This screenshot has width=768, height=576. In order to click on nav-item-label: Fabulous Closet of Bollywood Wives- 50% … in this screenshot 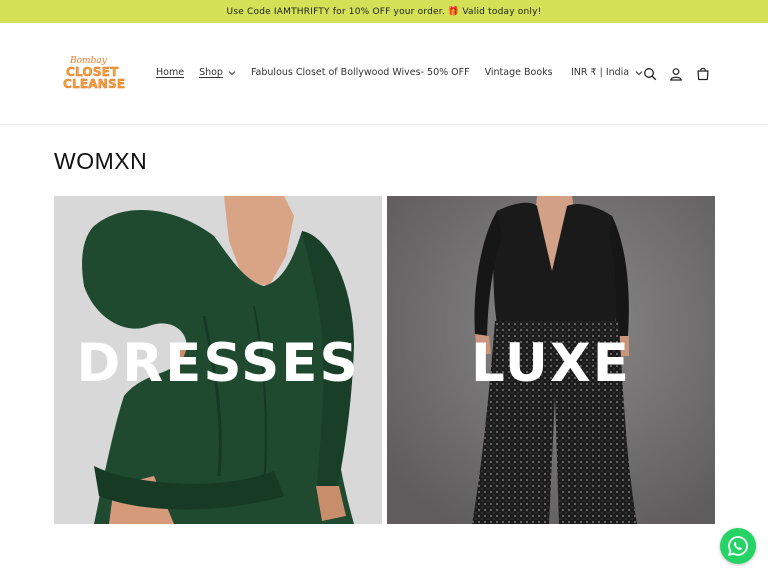, I will do `click(360, 72)`.